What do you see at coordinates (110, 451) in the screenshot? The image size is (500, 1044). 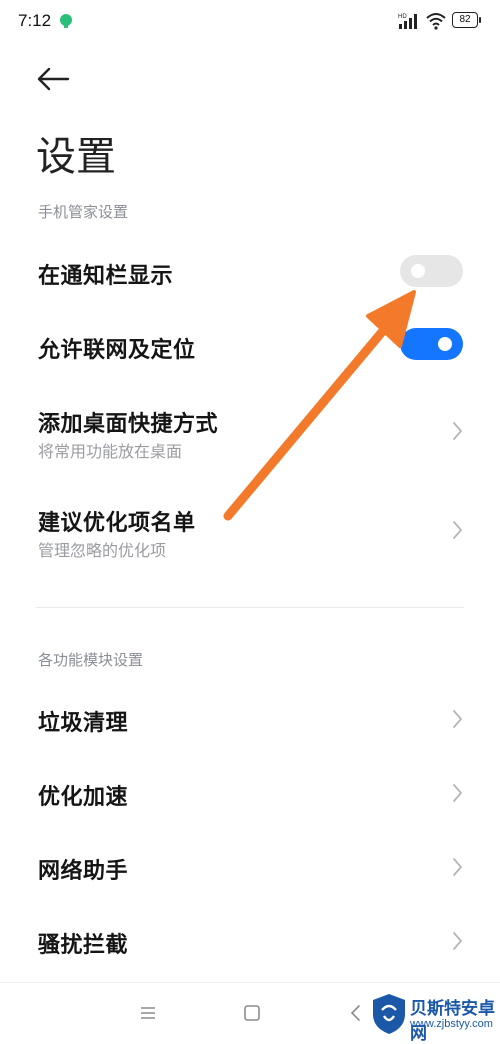 I see `setting-subtitle: 将常用功能放在桌面` at bounding box center [110, 451].